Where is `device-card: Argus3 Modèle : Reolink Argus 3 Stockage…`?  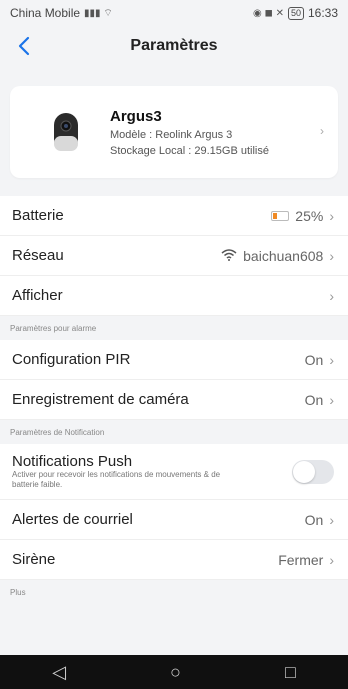
device-card: Argus3 Modèle : Reolink Argus 3 Stockage… is located at coordinates (174, 132).